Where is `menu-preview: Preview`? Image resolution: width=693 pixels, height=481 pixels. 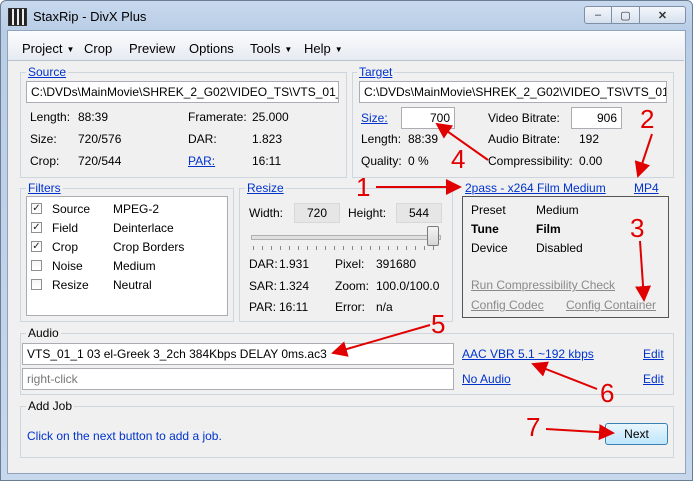
menu-preview: Preview is located at coordinates (152, 48).